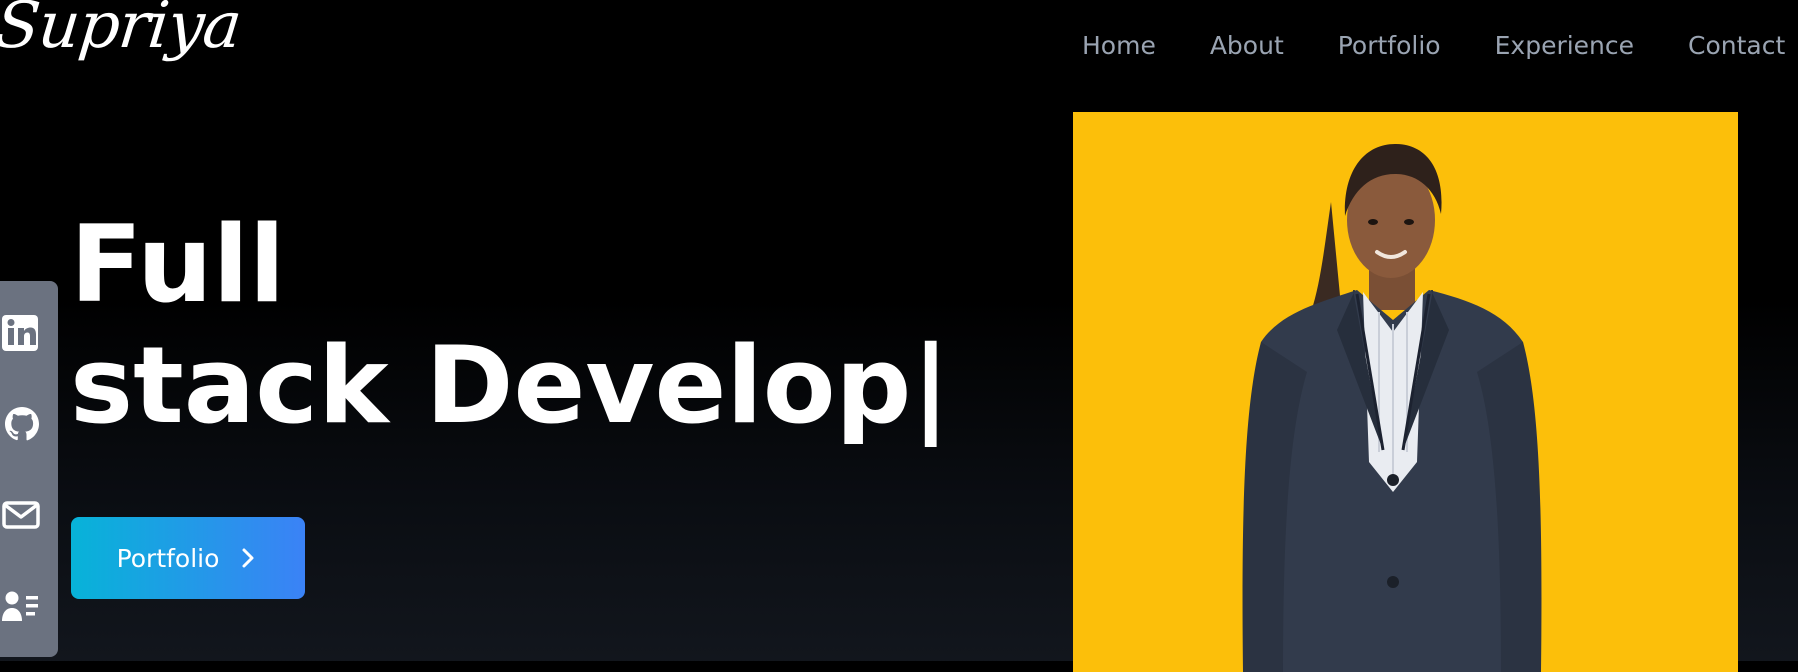  Describe the element at coordinates (168, 558) in the screenshot. I see `portfolio-button-label: Portfolio` at that location.